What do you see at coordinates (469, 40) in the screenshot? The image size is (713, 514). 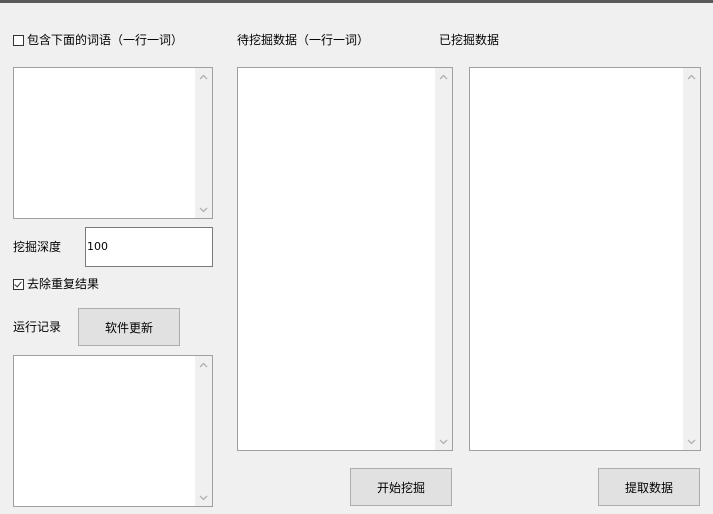 I see `mined-data-title: 已挖掘数据` at bounding box center [469, 40].